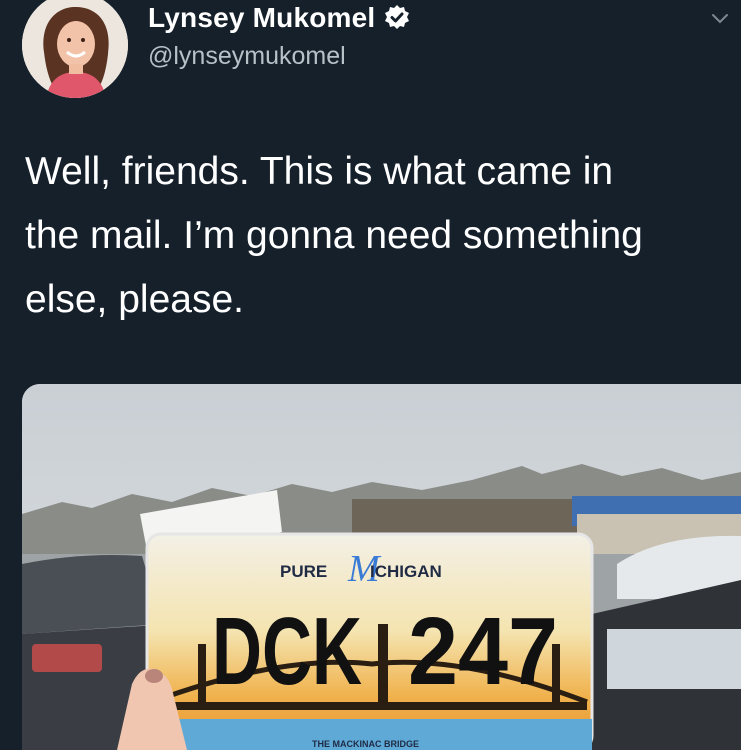  What do you see at coordinates (134, 299) in the screenshot?
I see `tweet-text-line: else, please.` at bounding box center [134, 299].